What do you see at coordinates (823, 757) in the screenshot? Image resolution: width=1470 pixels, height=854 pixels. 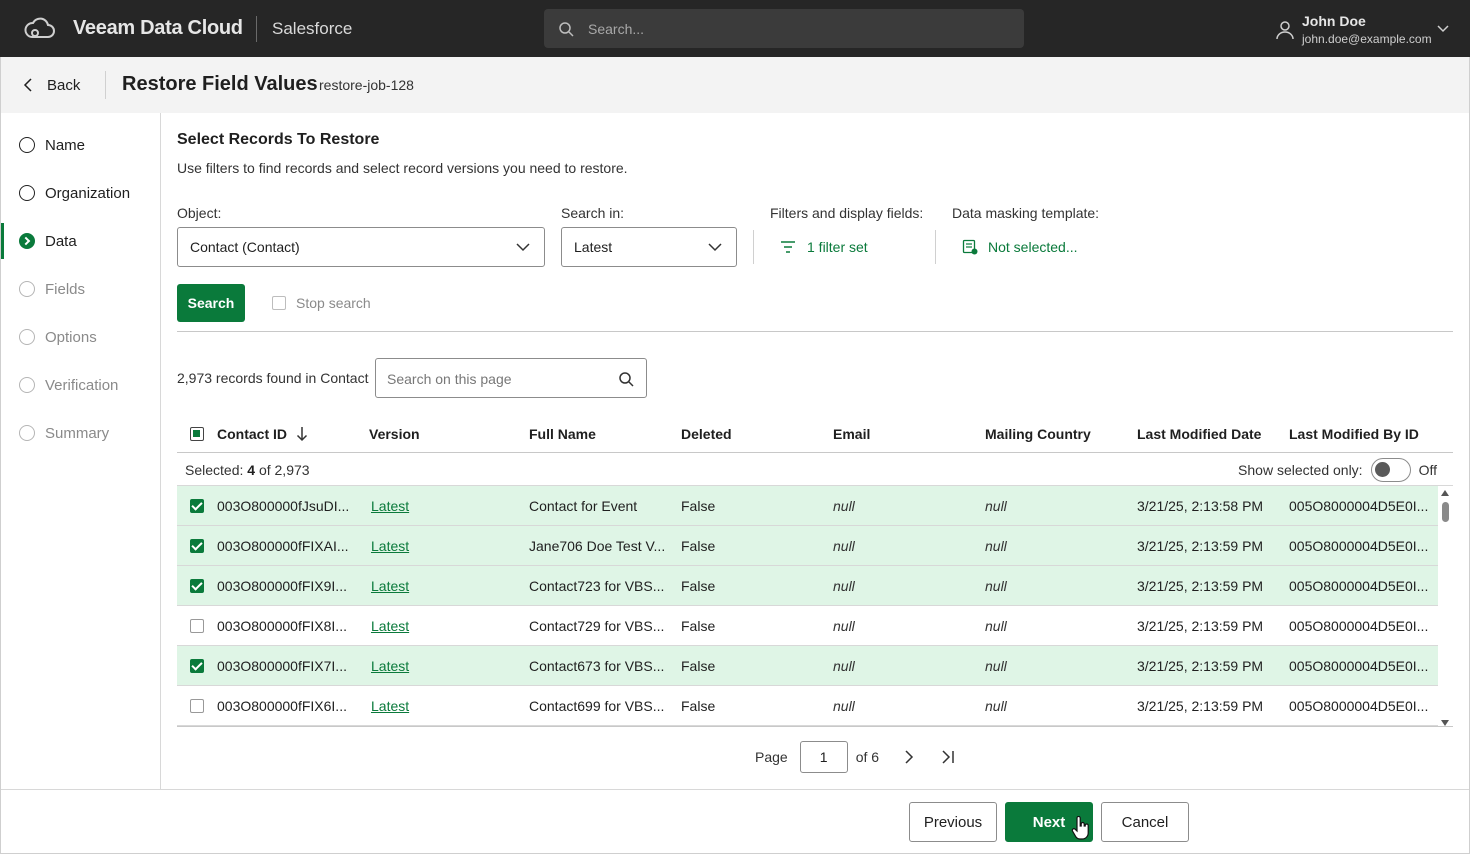 I see `page-number-input` at bounding box center [823, 757].